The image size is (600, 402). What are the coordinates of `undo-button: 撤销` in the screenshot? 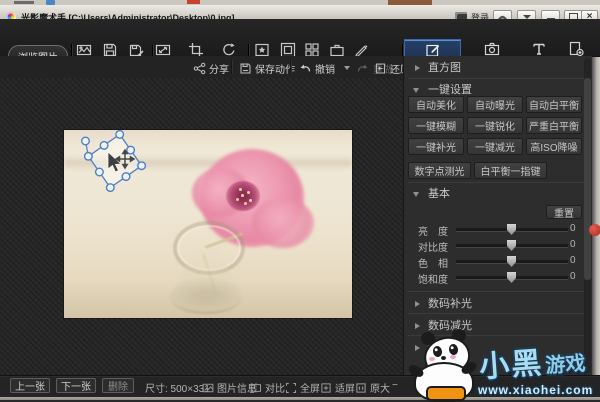 It's located at (316, 68).